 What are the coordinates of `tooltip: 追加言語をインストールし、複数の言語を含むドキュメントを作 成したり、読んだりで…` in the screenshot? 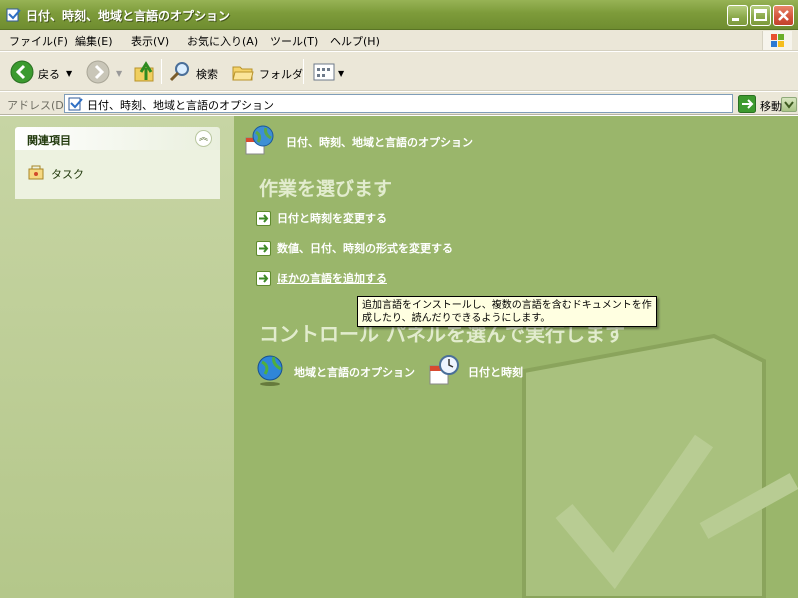 It's located at (507, 311).